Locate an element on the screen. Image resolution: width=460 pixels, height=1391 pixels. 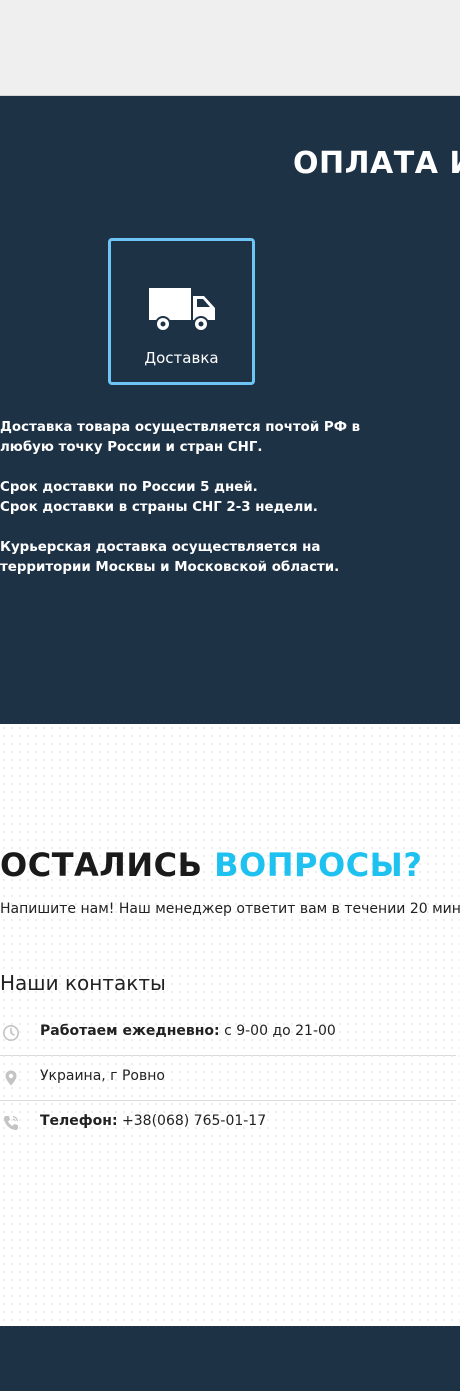
contact-value: с 9-00 до 21-00 is located at coordinates (280, 1031).